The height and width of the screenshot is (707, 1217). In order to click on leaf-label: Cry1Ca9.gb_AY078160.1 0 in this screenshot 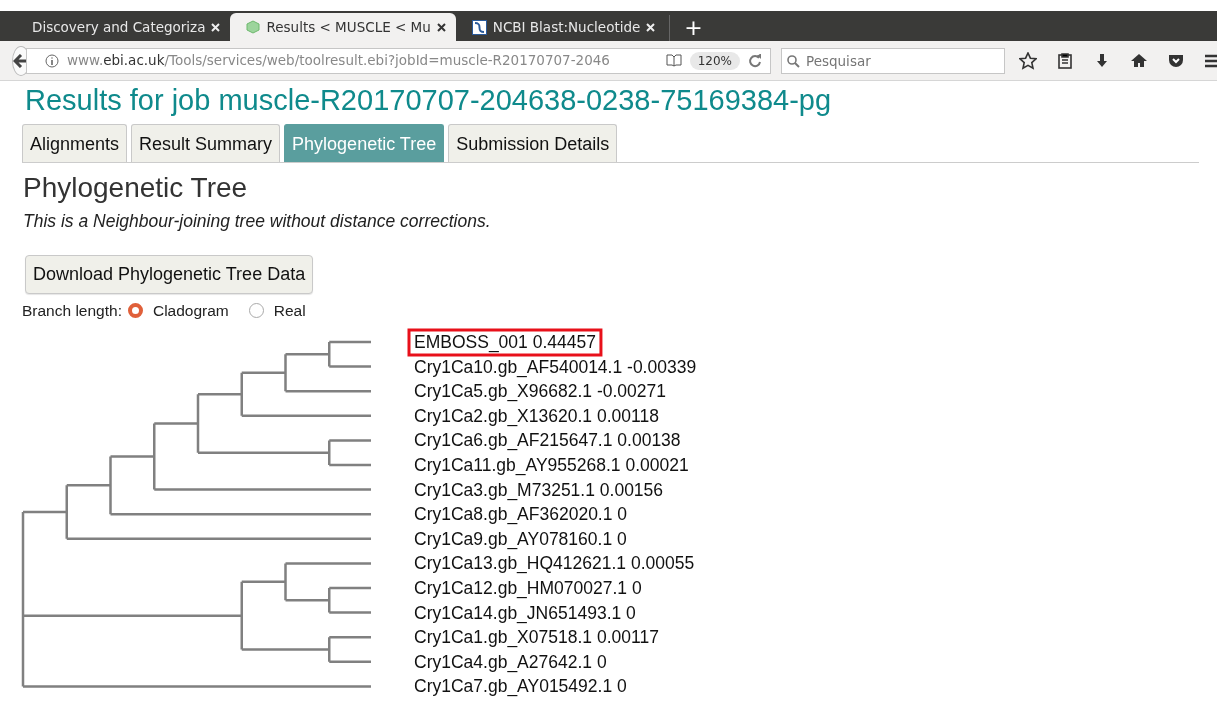, I will do `click(520, 538)`.